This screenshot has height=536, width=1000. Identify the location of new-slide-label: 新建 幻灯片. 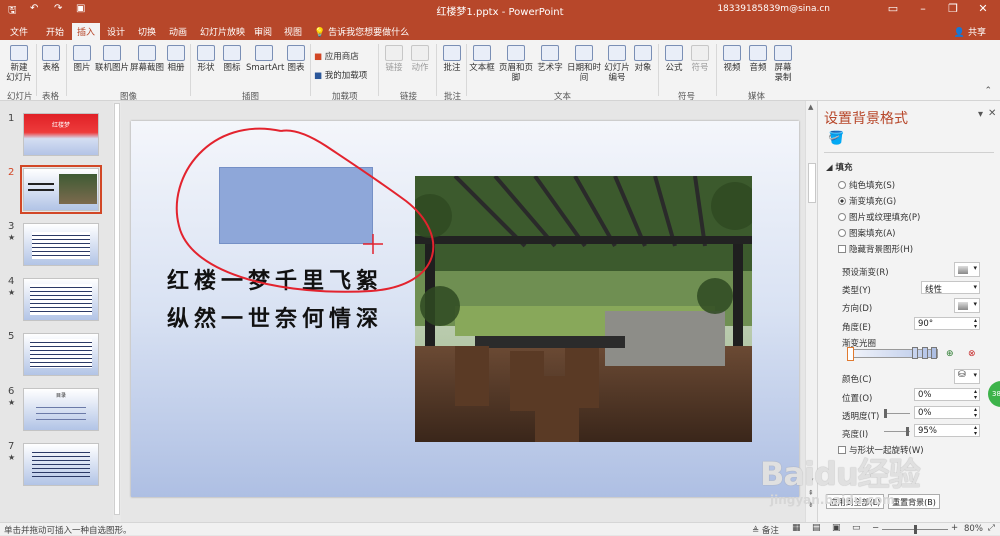
(19, 73).